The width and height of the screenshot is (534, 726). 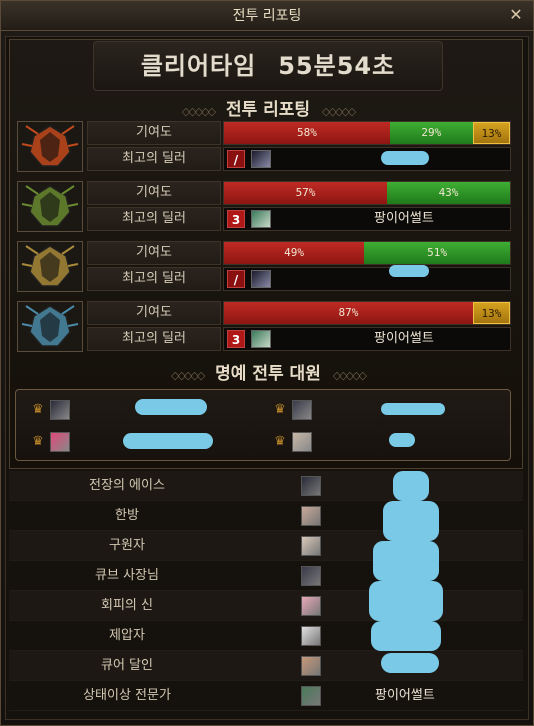 I want to click on award-row: 구원자, so click(x=266, y=546).